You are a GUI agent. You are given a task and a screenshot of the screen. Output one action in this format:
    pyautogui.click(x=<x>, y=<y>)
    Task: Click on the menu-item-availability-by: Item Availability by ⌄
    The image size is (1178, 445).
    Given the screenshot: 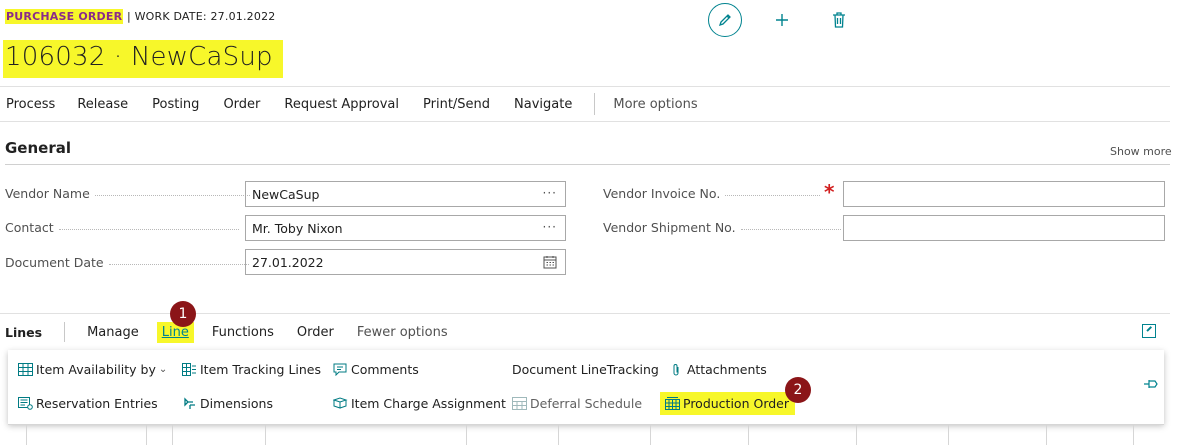 What is the action you would take?
    pyautogui.click(x=92, y=369)
    